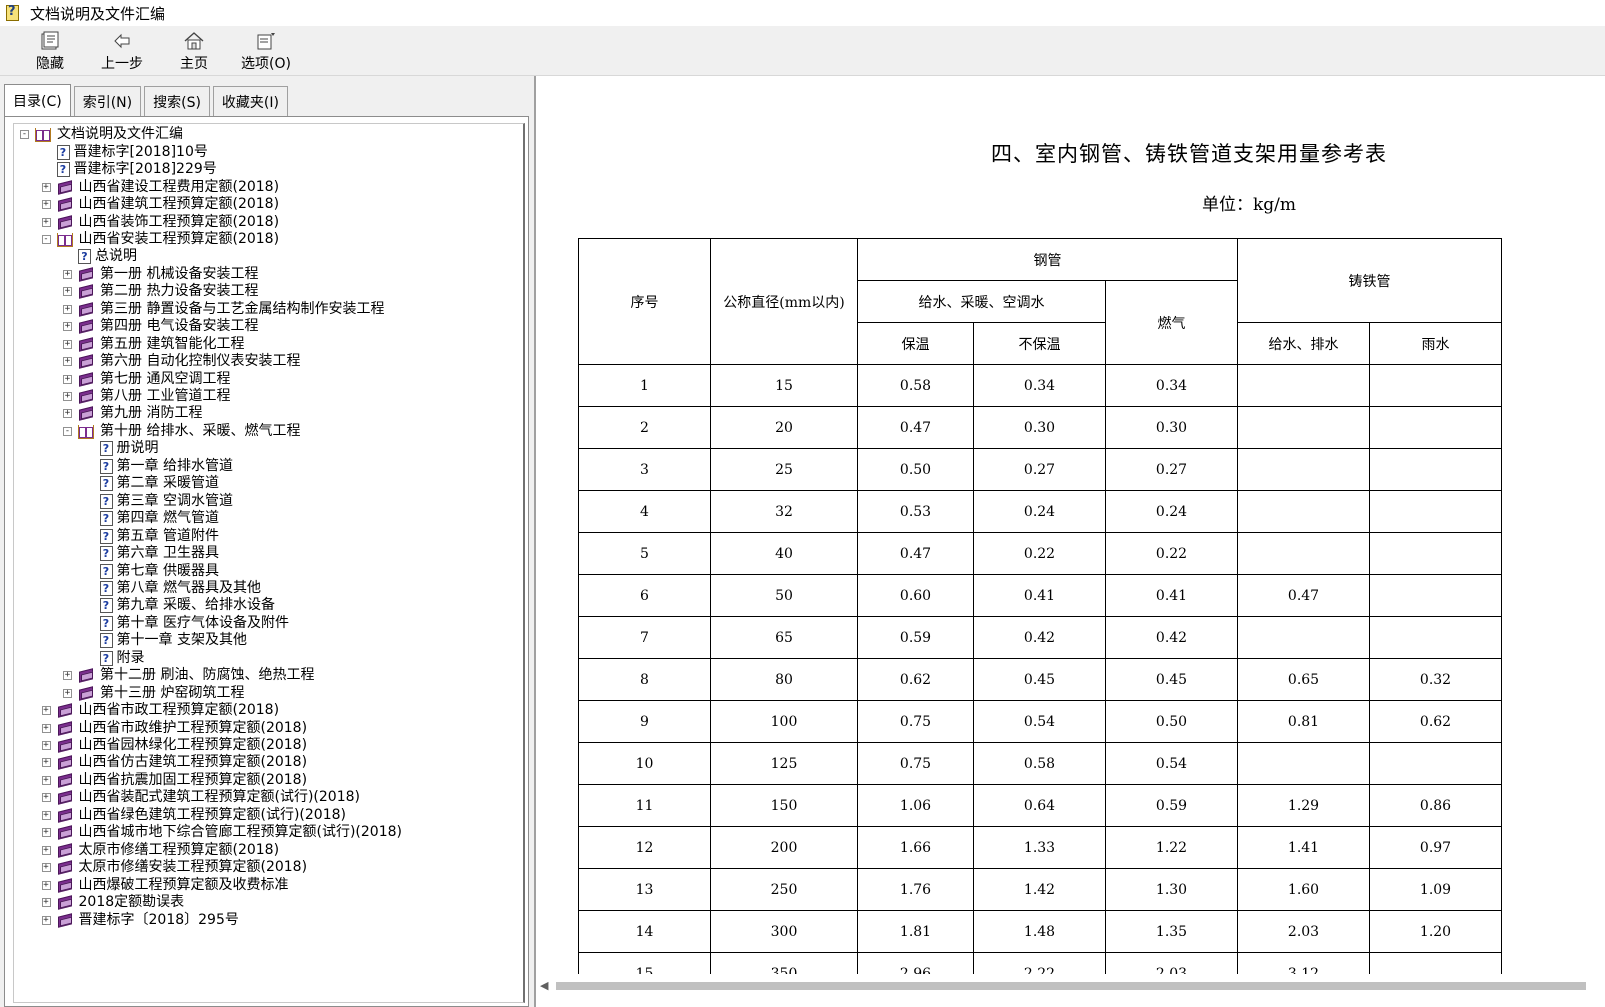  Describe the element at coordinates (160, 850) in the screenshot. I see `tree-item: + 太原市修缮工程预算定额(2018)` at that location.